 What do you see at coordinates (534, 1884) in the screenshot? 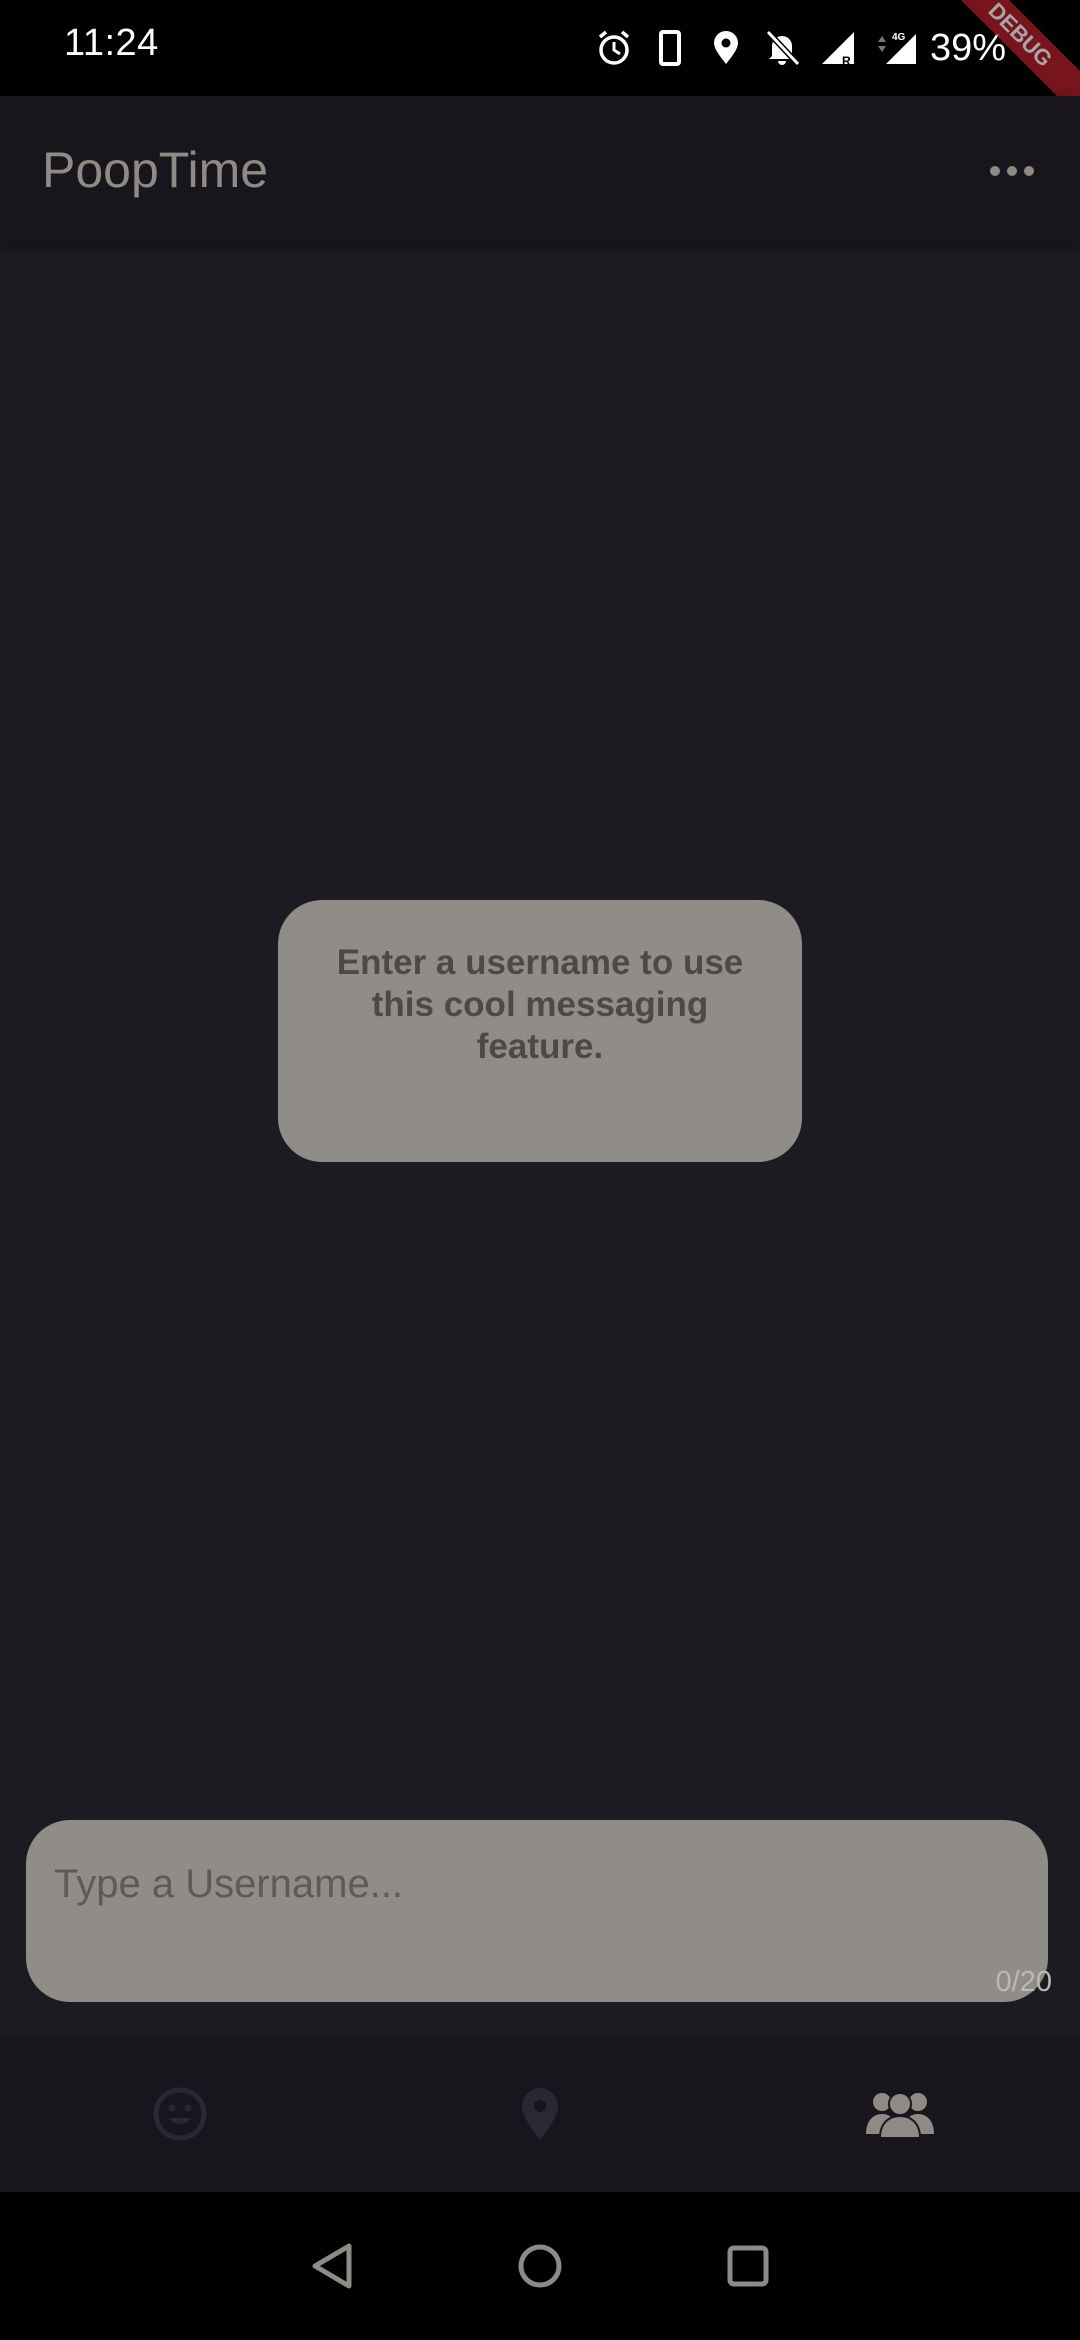
I see `username-input` at bounding box center [534, 1884].